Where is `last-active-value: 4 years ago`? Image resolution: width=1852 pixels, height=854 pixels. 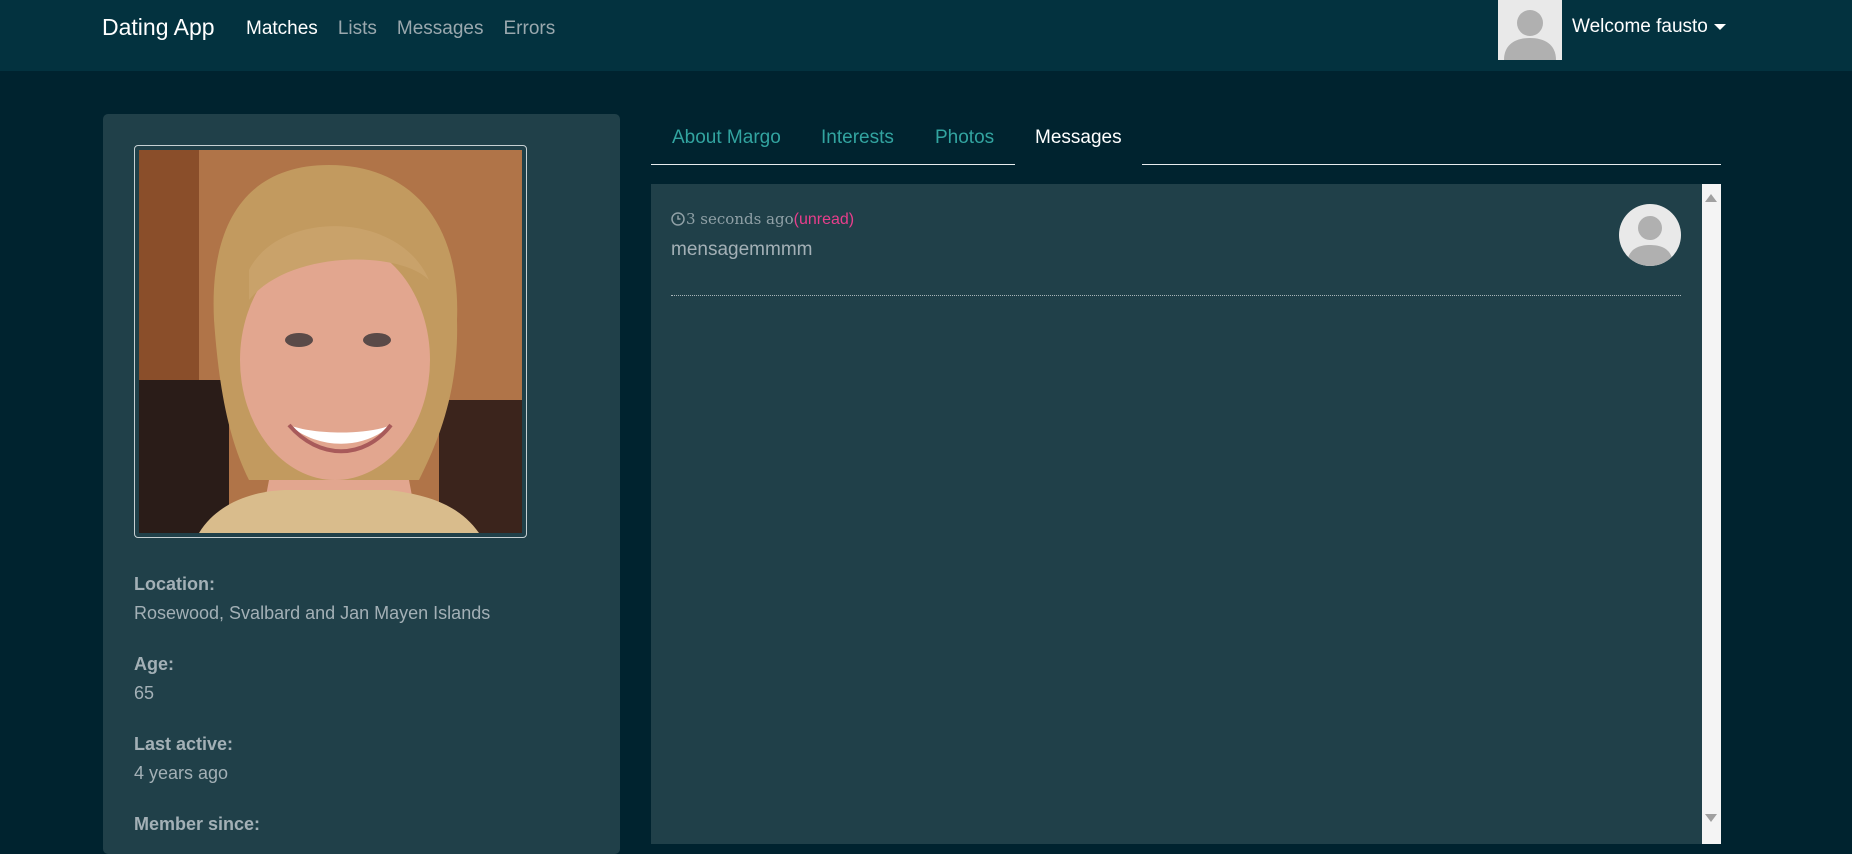 last-active-value: 4 years ago is located at coordinates (181, 773).